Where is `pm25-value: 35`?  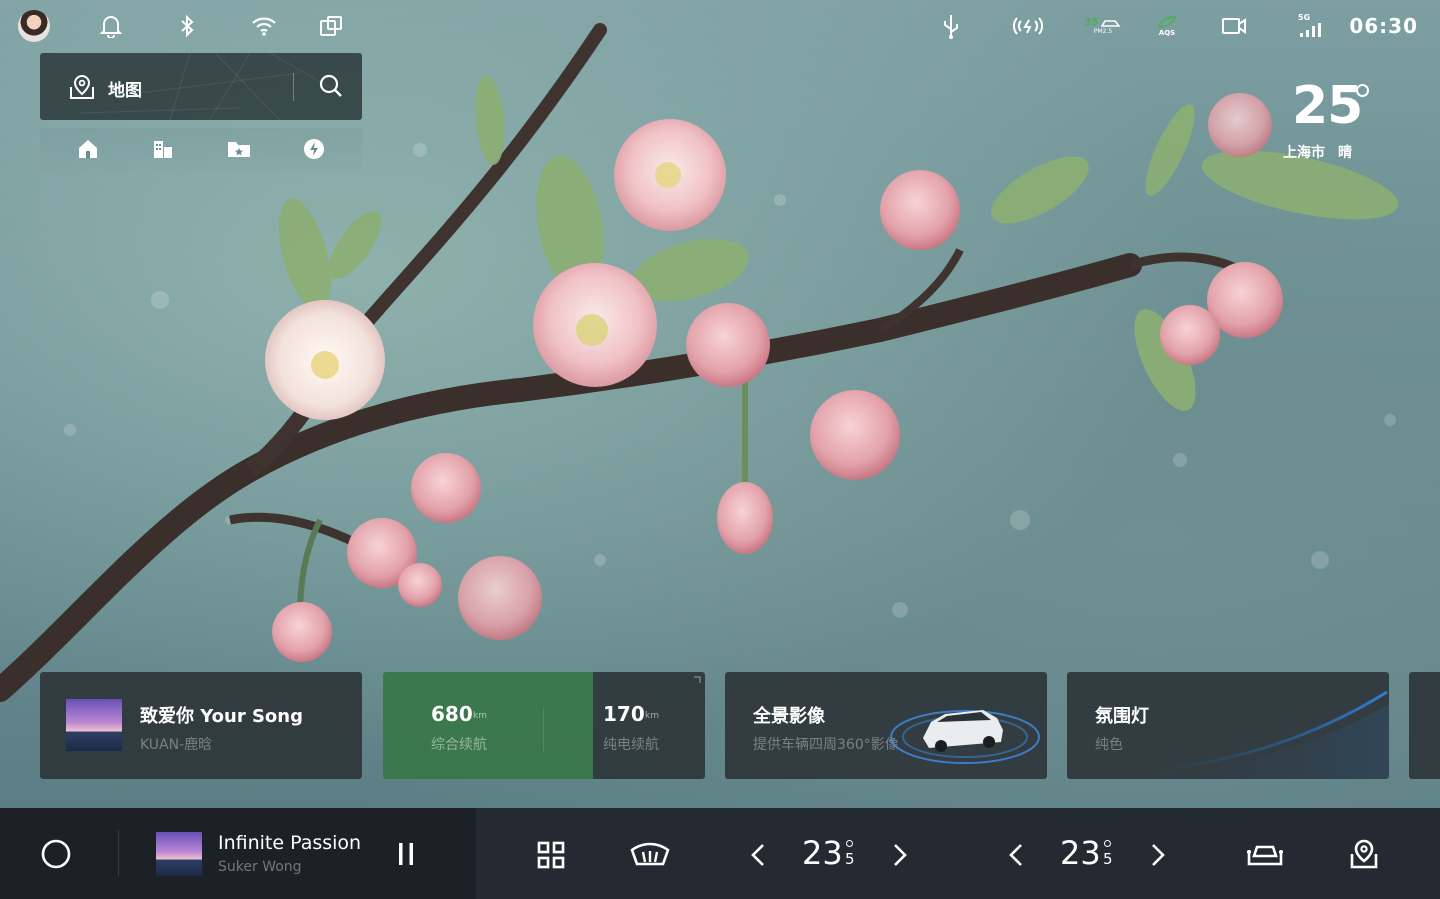 pm25-value: 35 is located at coordinates (1091, 22).